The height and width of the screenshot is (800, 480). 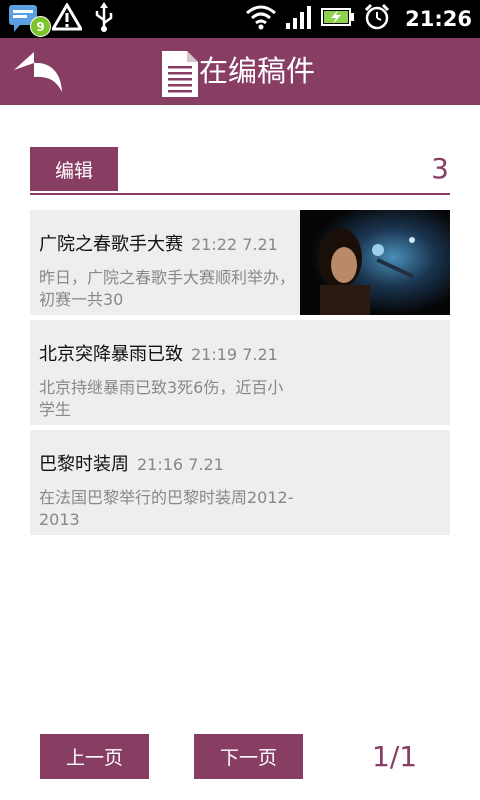 What do you see at coordinates (111, 354) in the screenshot?
I see `item-title: 北京突降暴雨已致` at bounding box center [111, 354].